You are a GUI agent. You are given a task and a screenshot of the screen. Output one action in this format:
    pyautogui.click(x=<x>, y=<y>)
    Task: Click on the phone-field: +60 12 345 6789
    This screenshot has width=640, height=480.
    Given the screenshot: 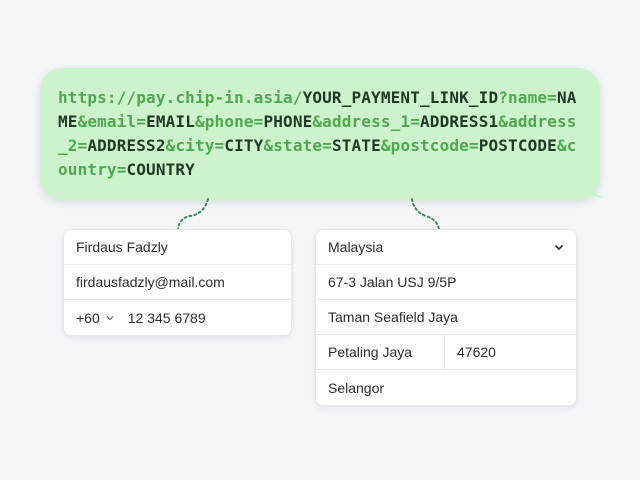 What is the action you would take?
    pyautogui.click(x=177, y=317)
    